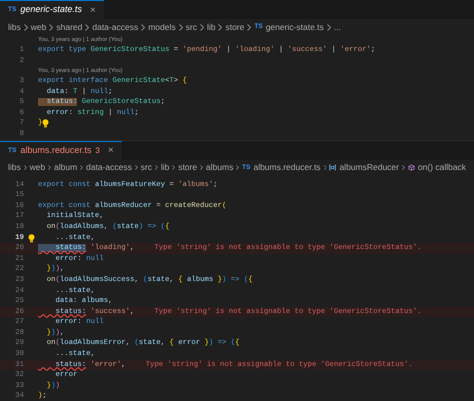 This screenshot has width=474, height=401. Describe the element at coordinates (295, 27) in the screenshot. I see `breadcrumb-item: generic-state.ts` at that location.